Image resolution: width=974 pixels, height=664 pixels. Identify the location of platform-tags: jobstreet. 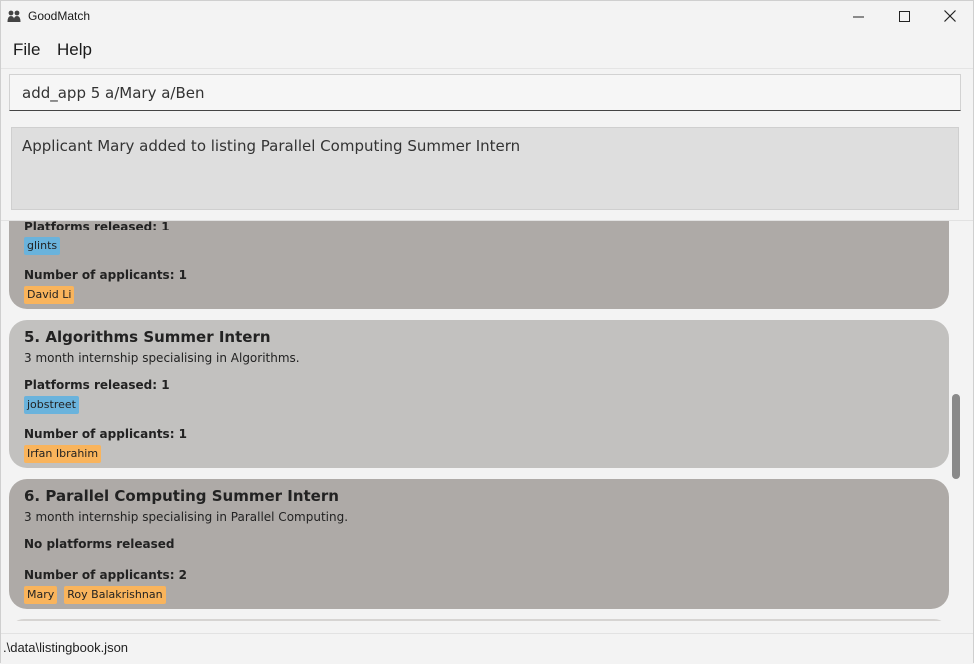
(51, 405).